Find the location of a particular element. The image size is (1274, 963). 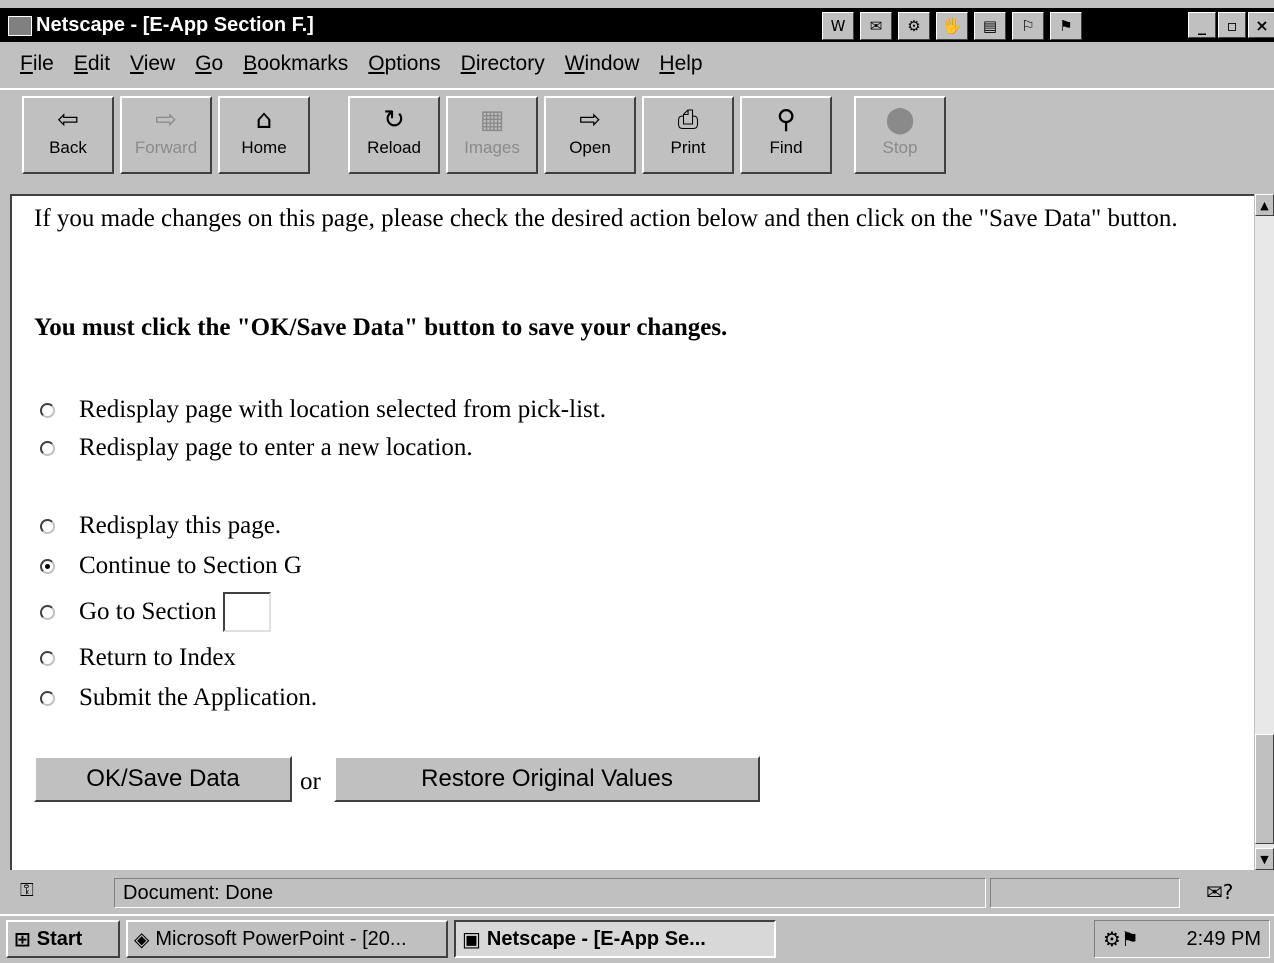

binoculars-icon: ⚐ is located at coordinates (1028, 26).